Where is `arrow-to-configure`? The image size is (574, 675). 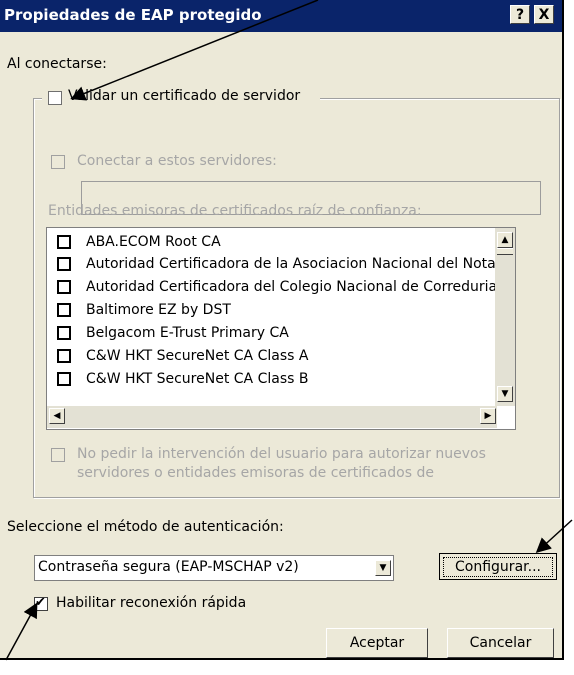
arrow-to-configure is located at coordinates (554, 536).